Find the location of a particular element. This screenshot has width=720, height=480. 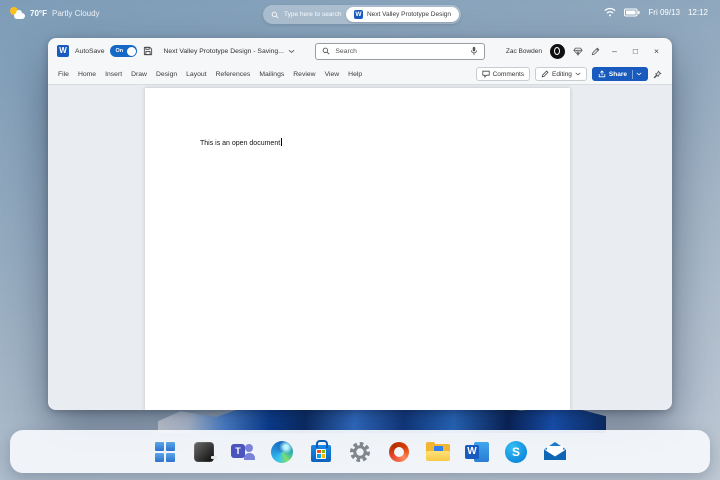

taskbar-icon-mail is located at coordinates (555, 452).